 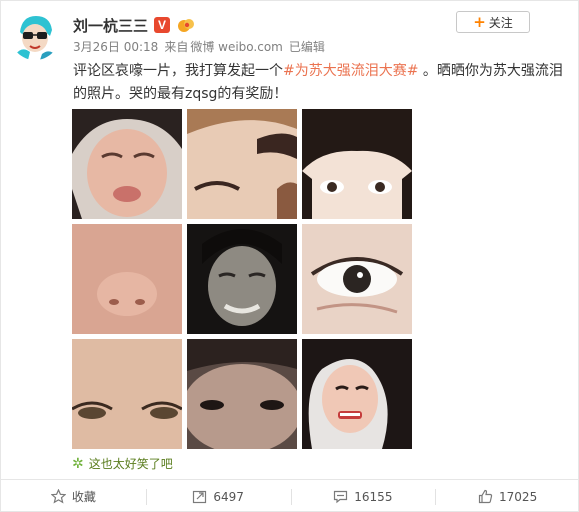 I want to click on comment-preview-text: 这也太好笑了吧, so click(x=130, y=464).